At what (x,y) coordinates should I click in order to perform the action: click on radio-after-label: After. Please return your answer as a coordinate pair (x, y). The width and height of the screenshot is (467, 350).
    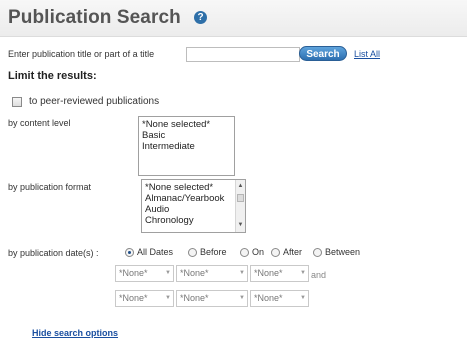
    Looking at the image, I should click on (293, 252).